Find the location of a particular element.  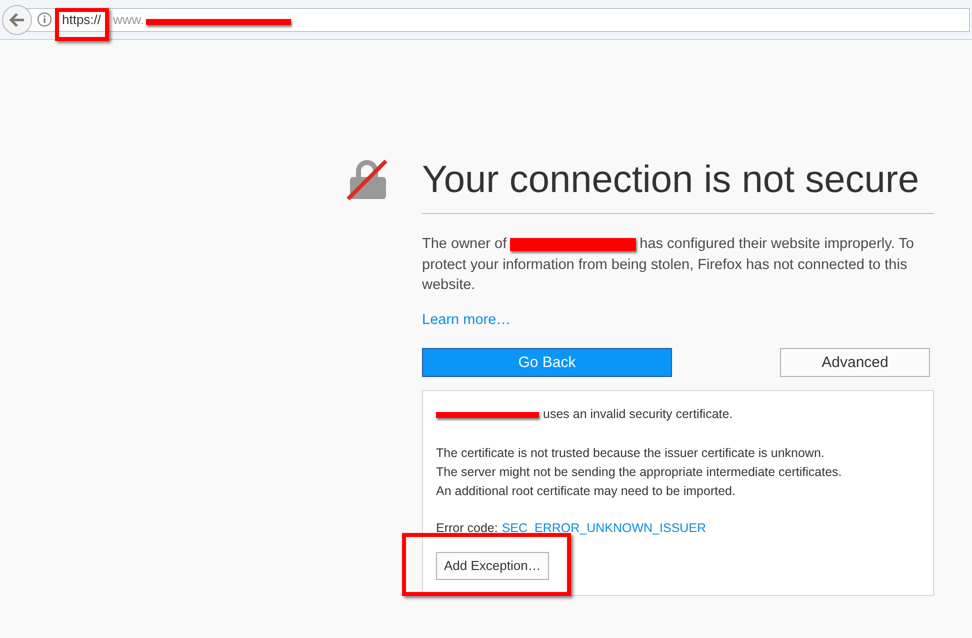

url-scheme: https:// is located at coordinates (82, 19).